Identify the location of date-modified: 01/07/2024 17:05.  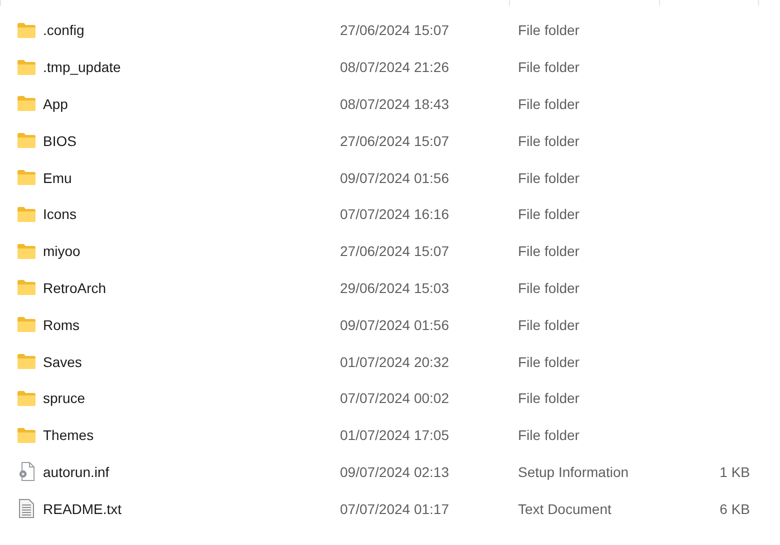
(394, 435).